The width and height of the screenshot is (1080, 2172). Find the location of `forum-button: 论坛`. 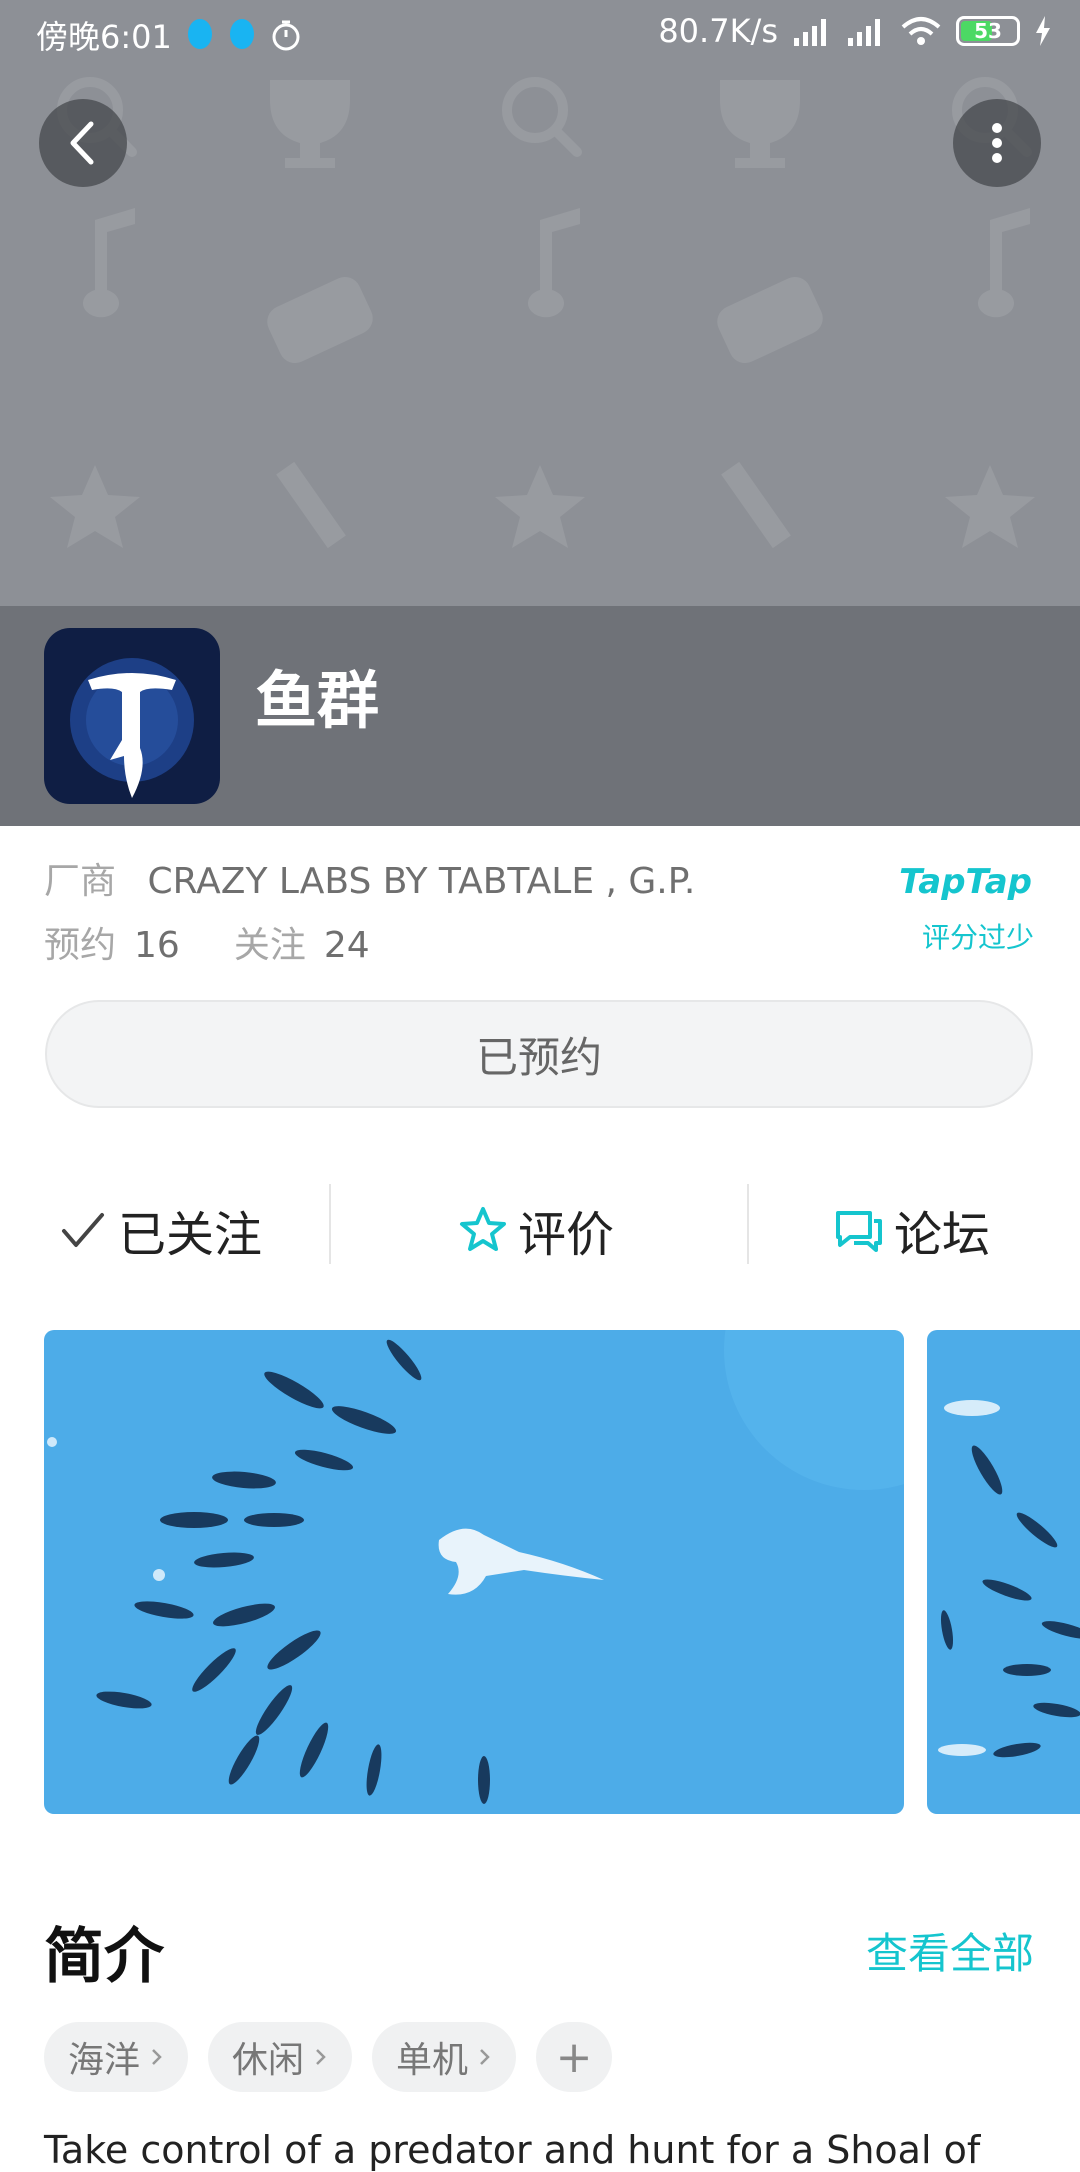

forum-button: 论坛 is located at coordinates (911, 1230).